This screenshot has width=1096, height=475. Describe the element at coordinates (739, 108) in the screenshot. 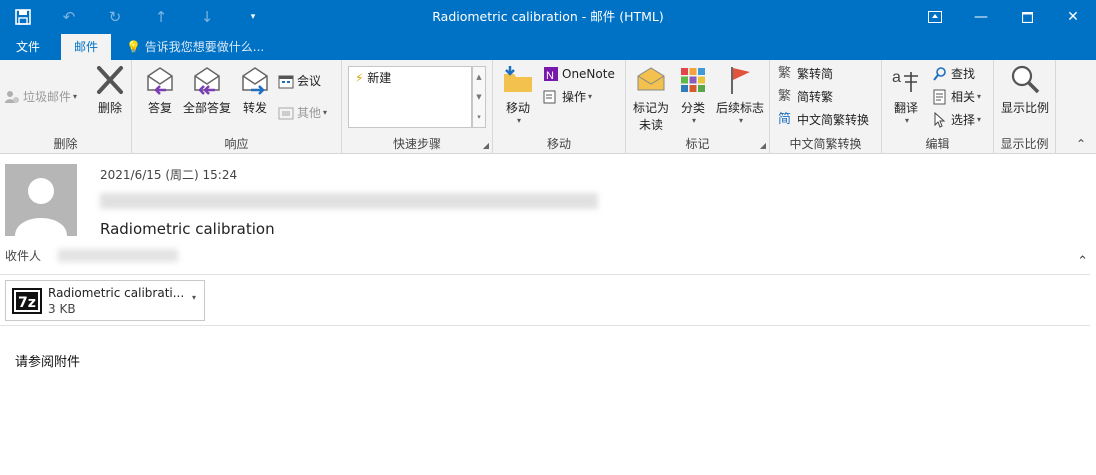

I see `follow-up-label: 后续标志` at that location.